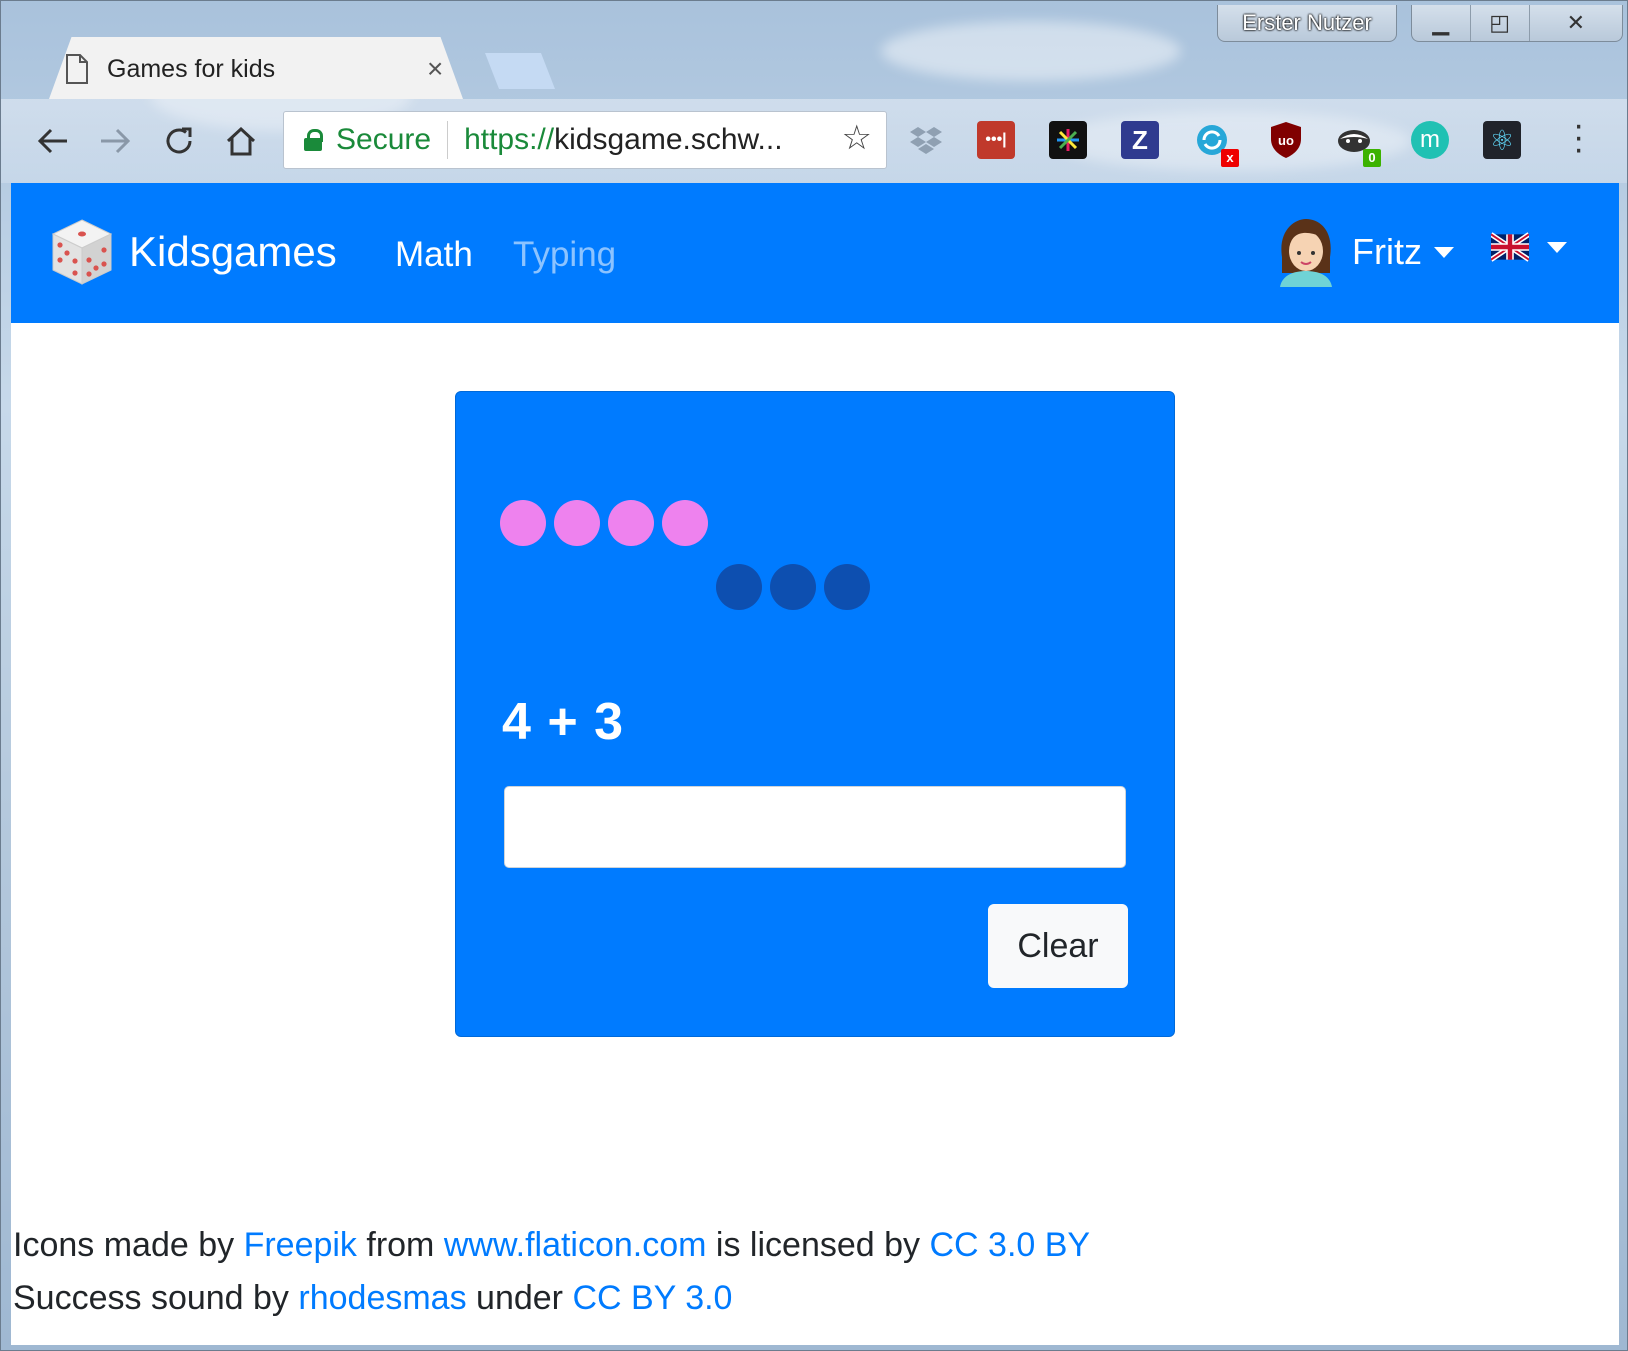 Image resolution: width=1628 pixels, height=1351 pixels. Describe the element at coordinates (1387, 251) in the screenshot. I see `user-name: Fritz` at that location.